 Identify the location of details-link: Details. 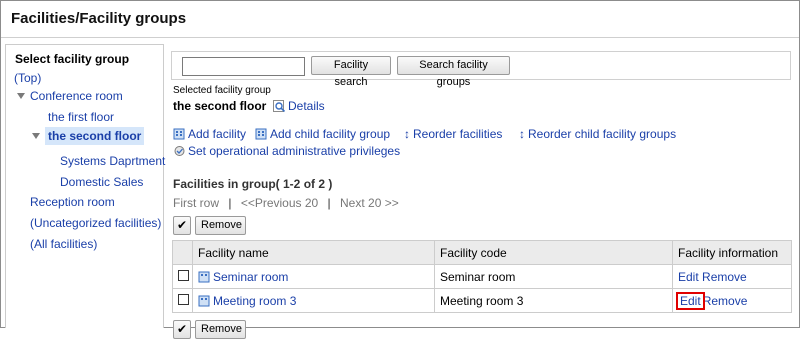
(299, 106).